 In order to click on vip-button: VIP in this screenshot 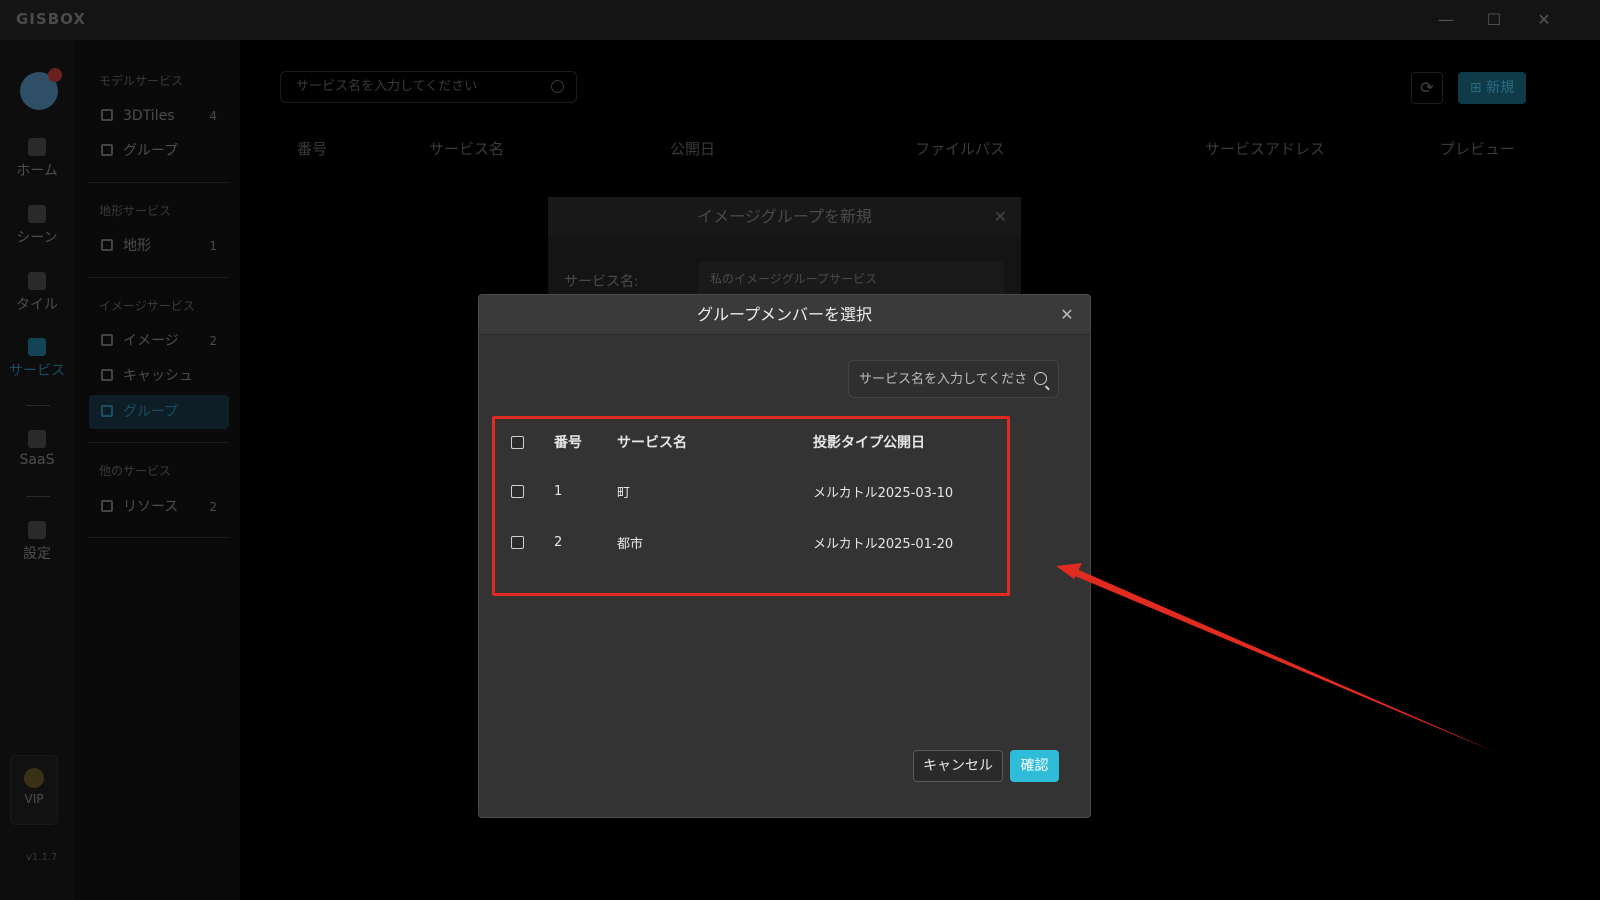, I will do `click(34, 790)`.